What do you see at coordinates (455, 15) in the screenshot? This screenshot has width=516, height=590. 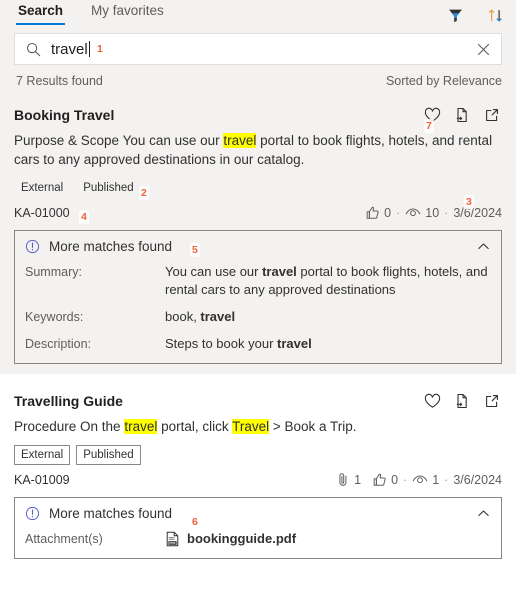 I see `filter-icon` at bounding box center [455, 15].